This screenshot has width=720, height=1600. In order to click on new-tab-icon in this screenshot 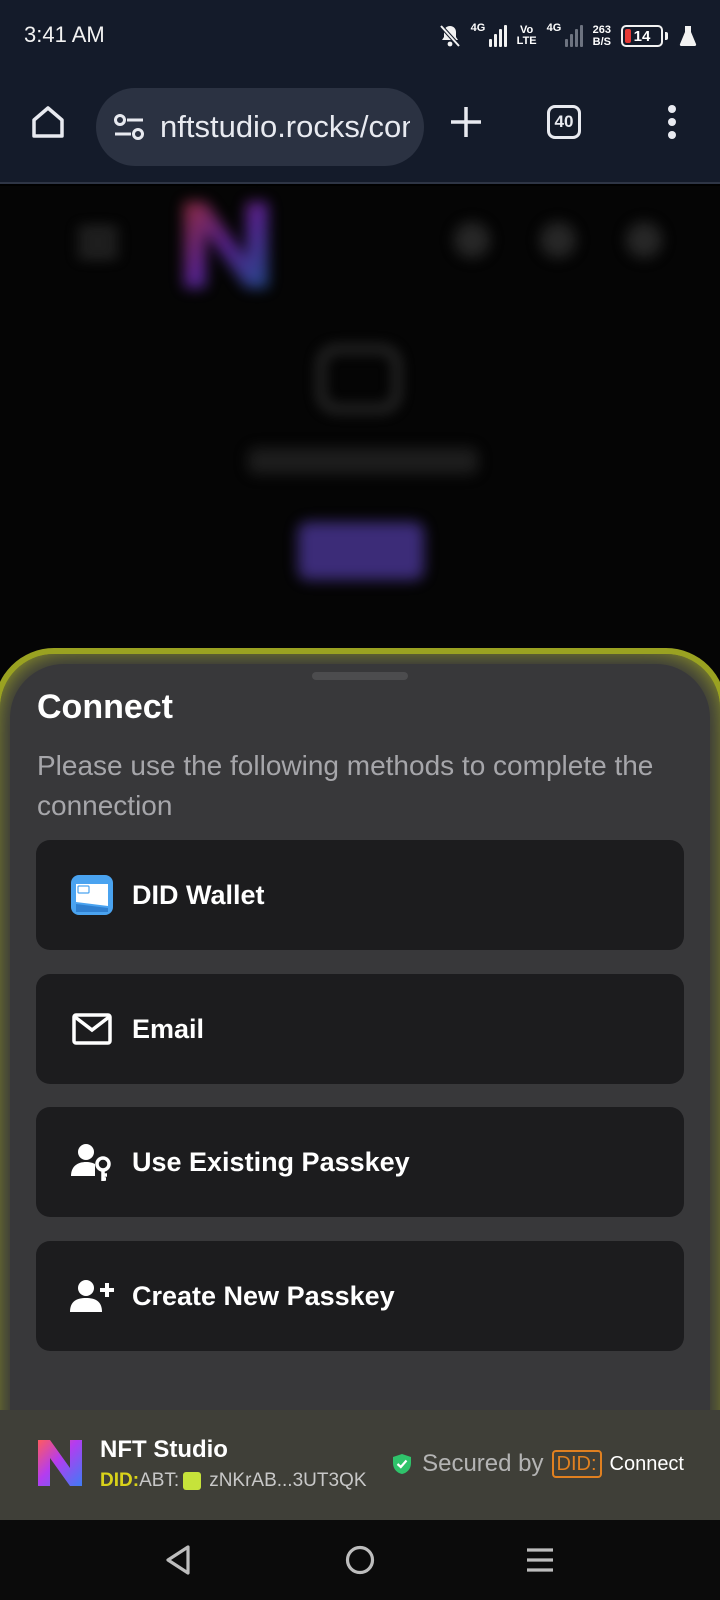, I will do `click(466, 122)`.